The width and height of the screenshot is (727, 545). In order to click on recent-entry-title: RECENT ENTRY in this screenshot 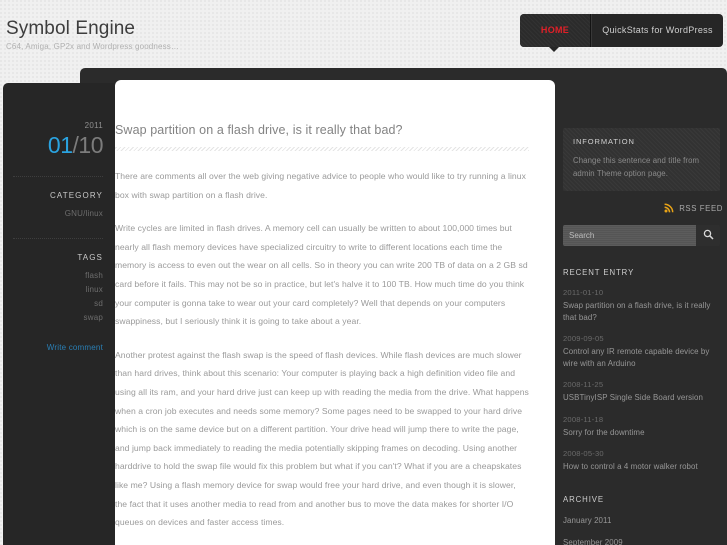, I will do `click(599, 272)`.